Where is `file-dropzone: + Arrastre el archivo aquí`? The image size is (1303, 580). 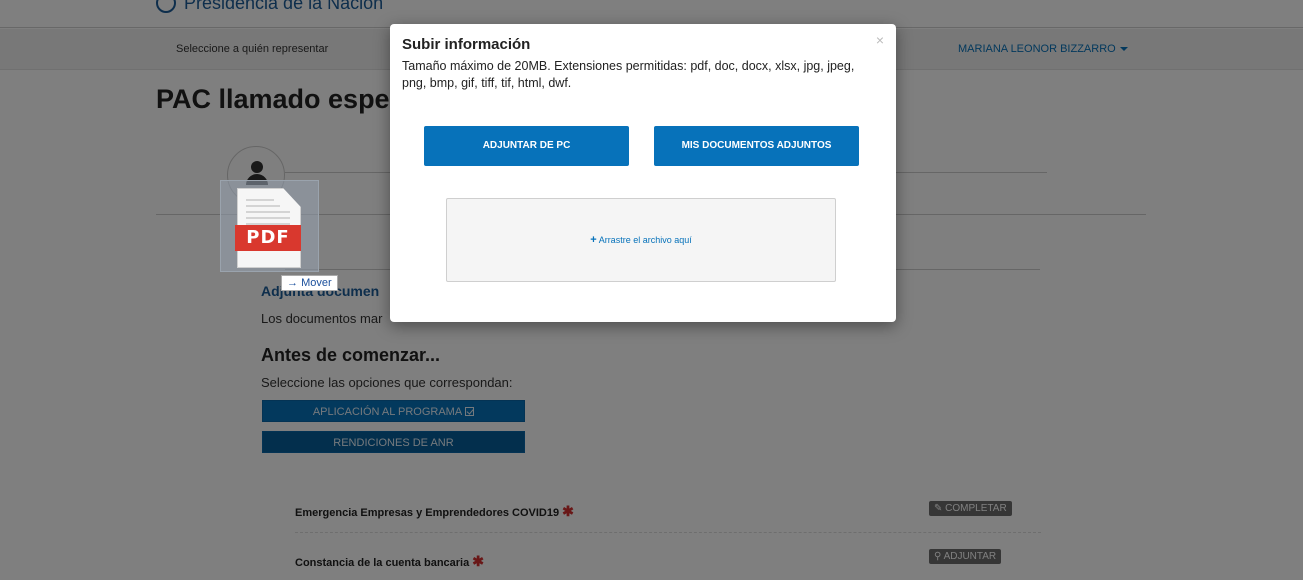 file-dropzone: + Arrastre el archivo aquí is located at coordinates (641, 240).